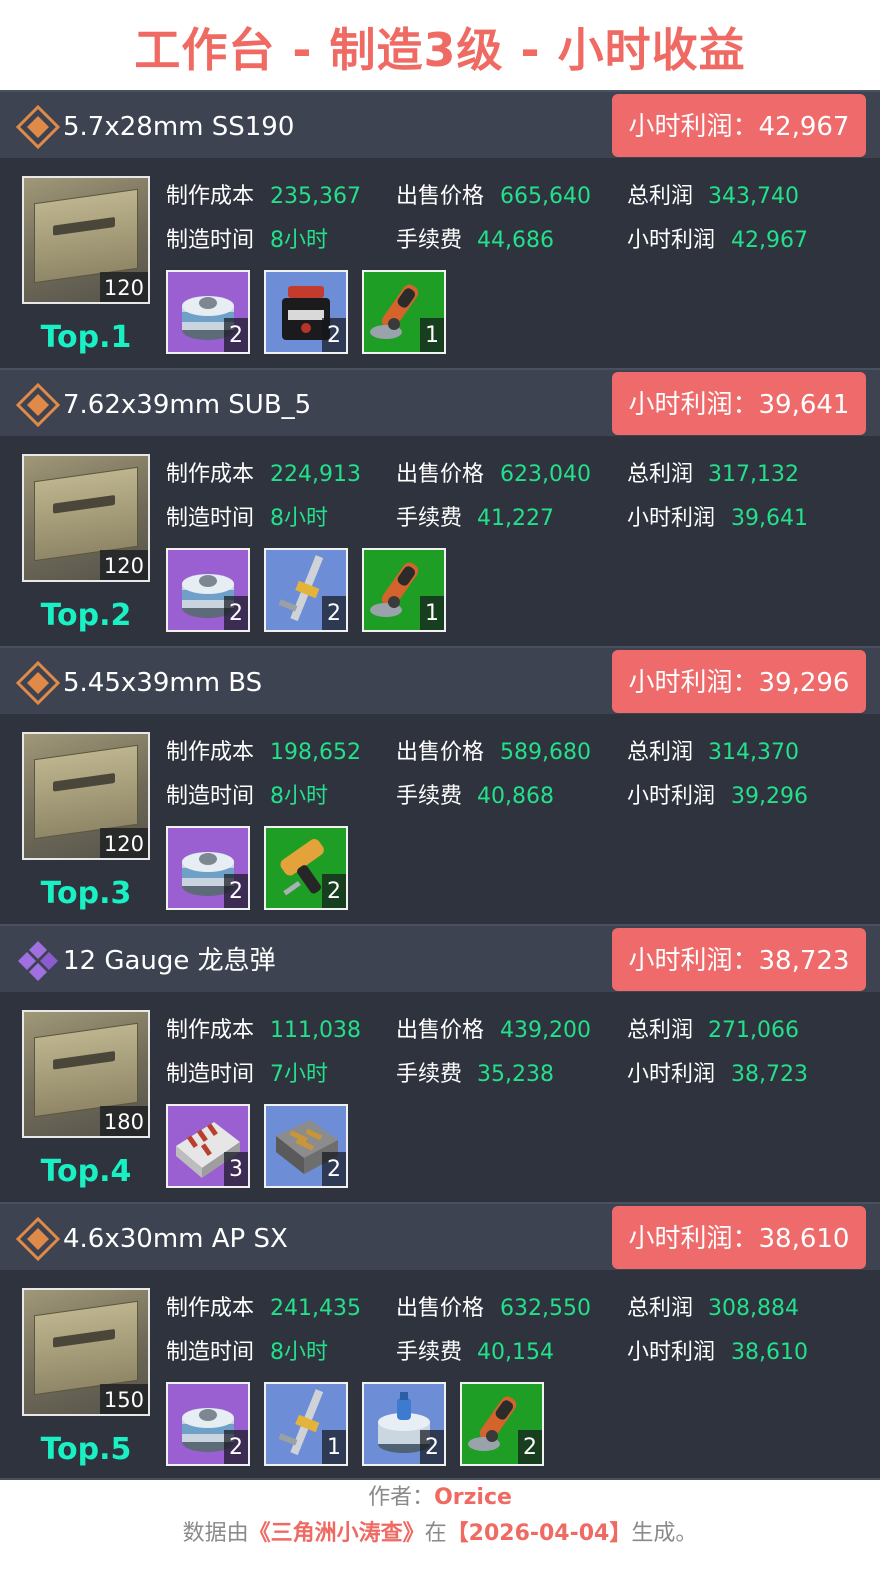 The height and width of the screenshot is (1592, 880). I want to click on product-image: 150, so click(86, 1352).